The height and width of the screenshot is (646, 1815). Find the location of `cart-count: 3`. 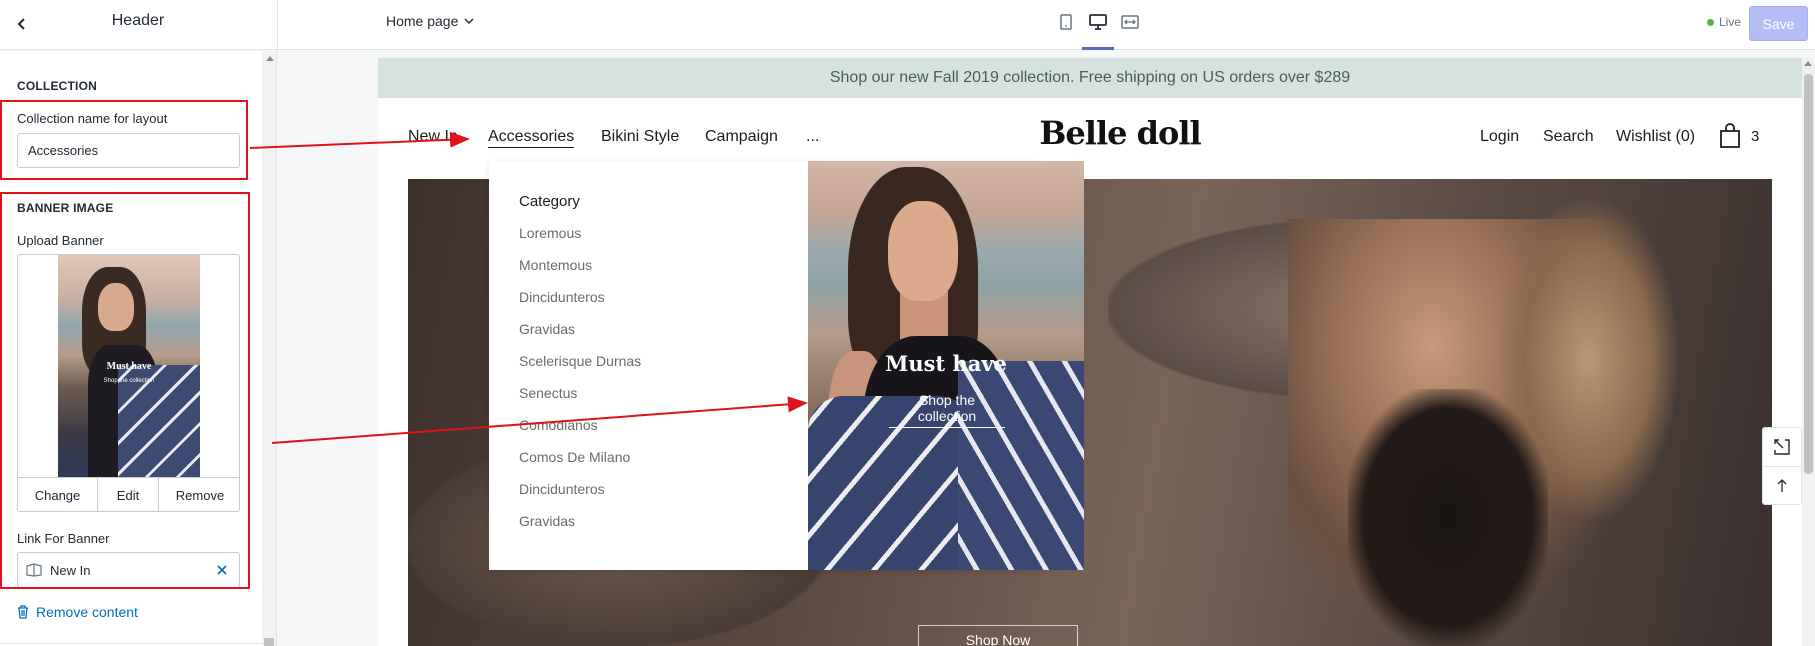

cart-count: 3 is located at coordinates (1755, 136).